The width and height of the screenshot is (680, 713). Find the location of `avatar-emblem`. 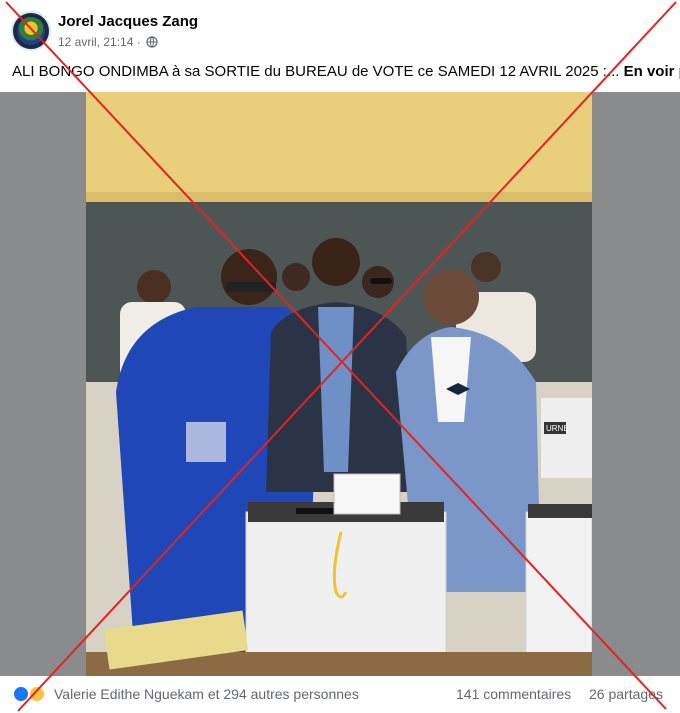

avatar-emblem is located at coordinates (31, 31).